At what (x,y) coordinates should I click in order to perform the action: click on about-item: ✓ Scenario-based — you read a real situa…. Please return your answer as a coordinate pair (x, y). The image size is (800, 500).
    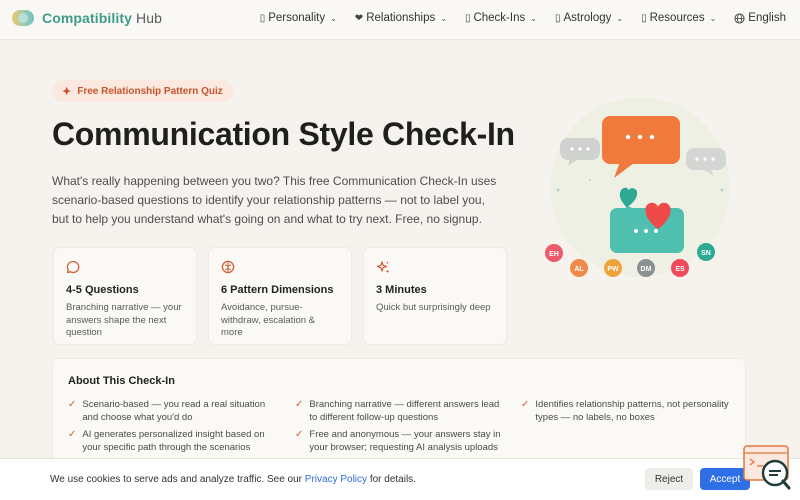
    Looking at the image, I should click on (170, 411).